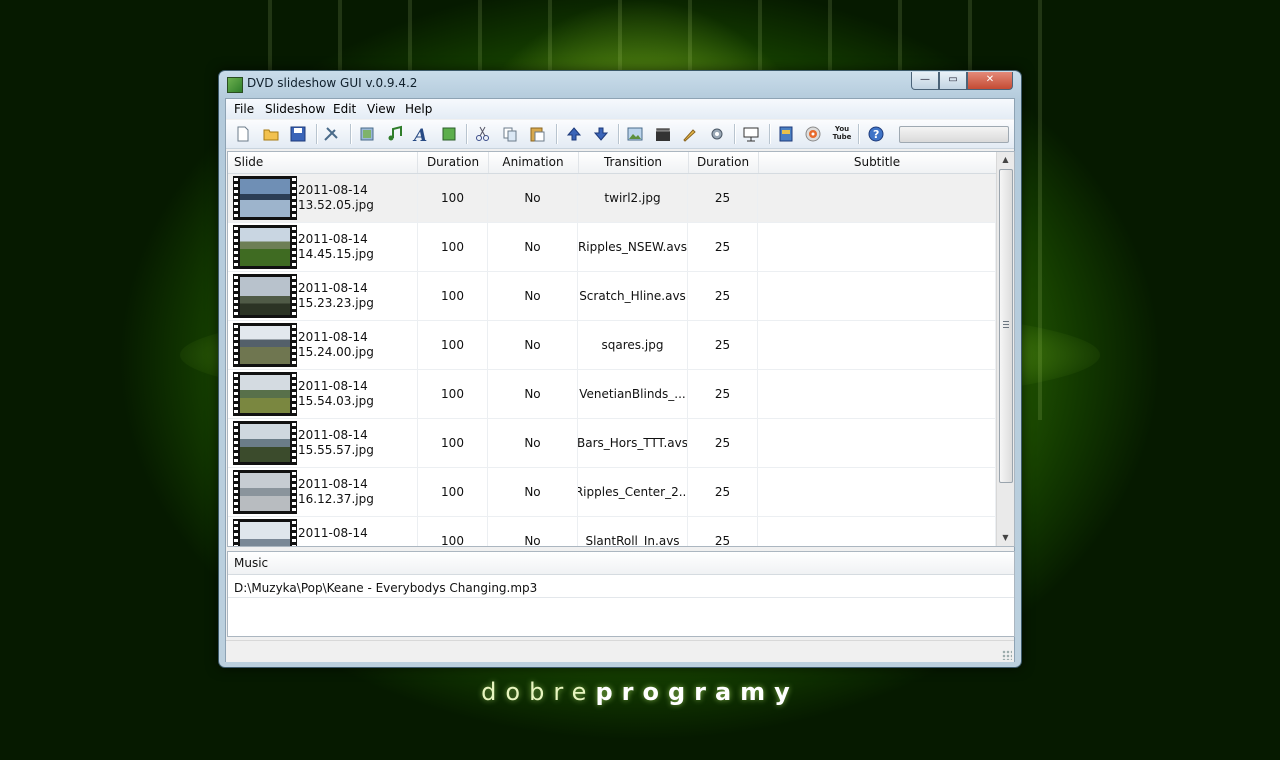  I want to click on table-row: 2011-08-14 15.24.00.jpg 100 No sqares.jpg 25, so click(612, 345).